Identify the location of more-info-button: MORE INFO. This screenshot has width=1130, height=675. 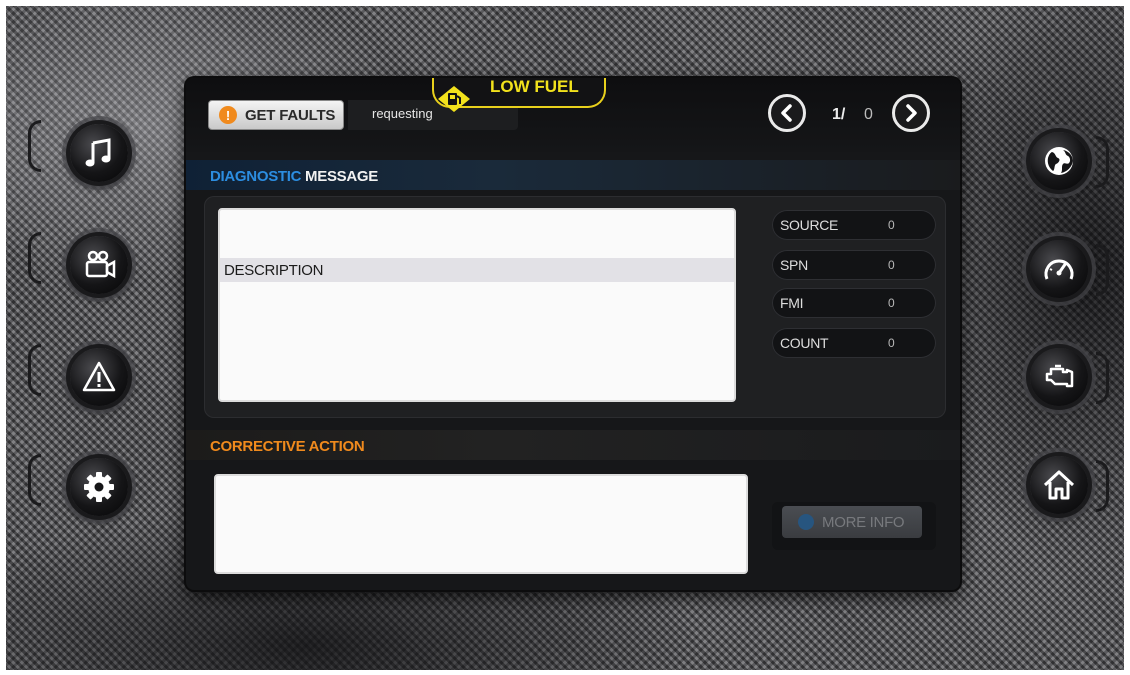
(852, 522).